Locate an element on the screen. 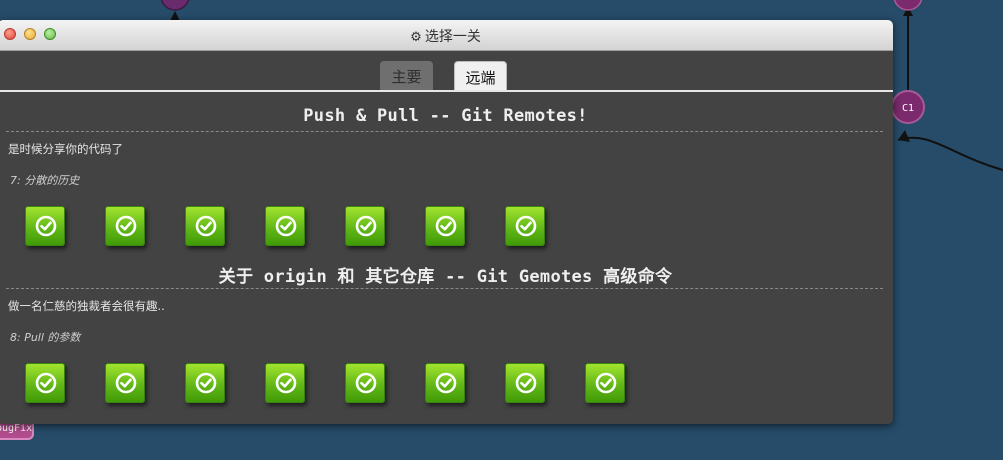  tab-main: 主要 is located at coordinates (406, 75).